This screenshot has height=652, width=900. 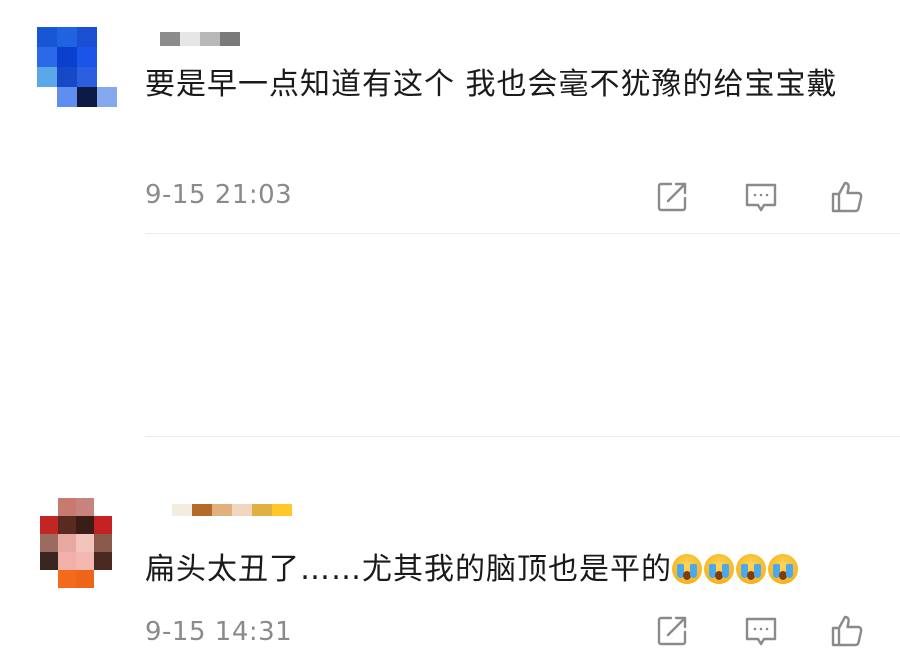 I want to click on emoji-group, so click(x=736, y=569).